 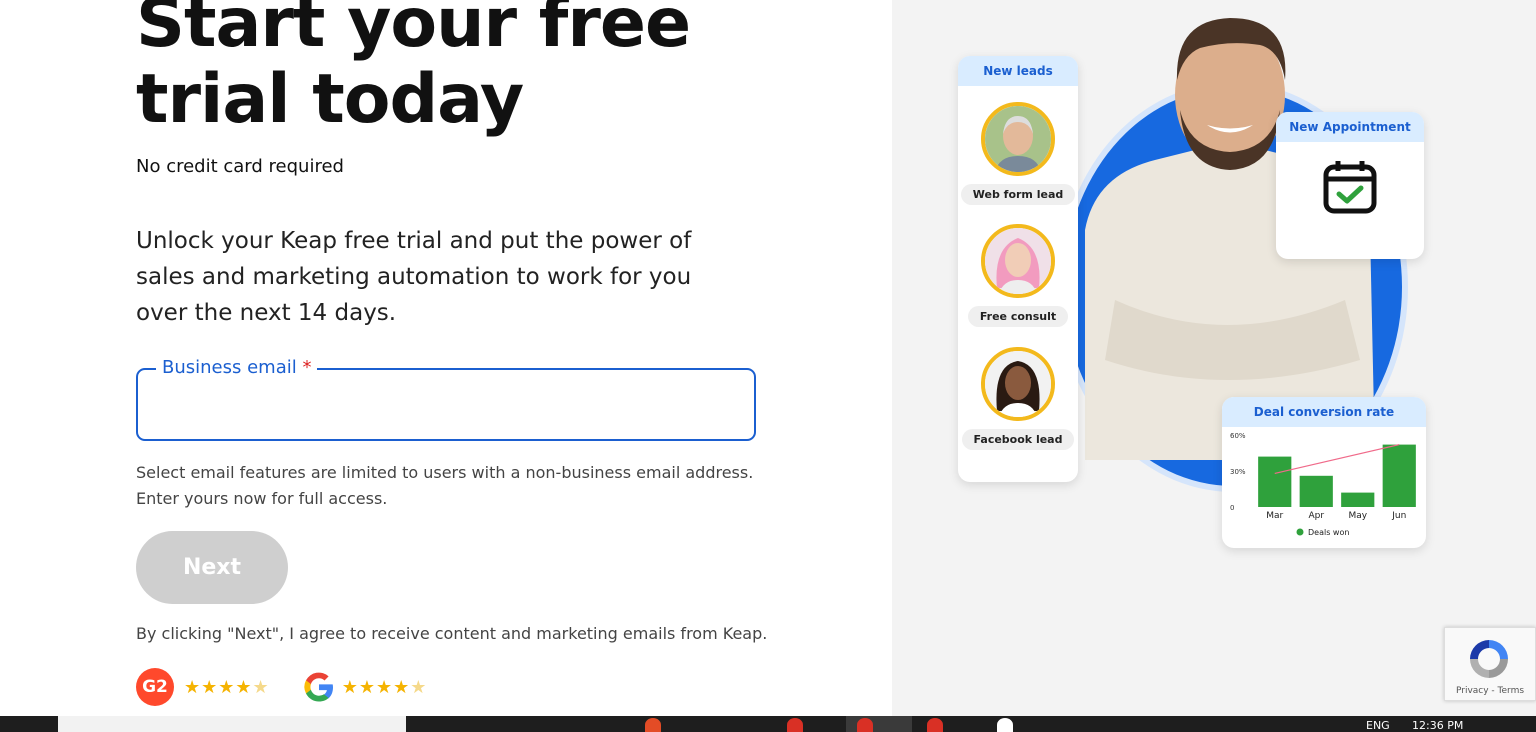 I want to click on lead-item: Web form lead, so click(x=1018, y=153).